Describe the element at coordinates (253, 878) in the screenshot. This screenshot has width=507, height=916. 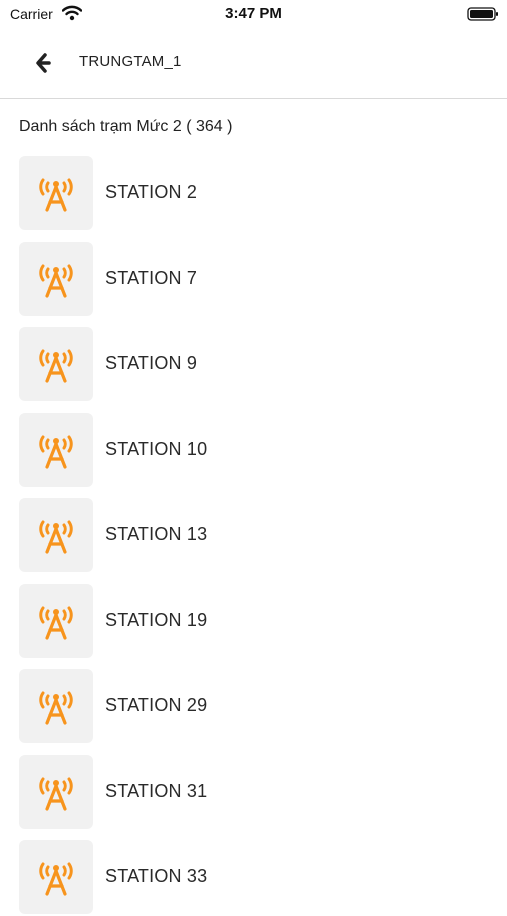
I see `station-list-item: STATION 33` at that location.